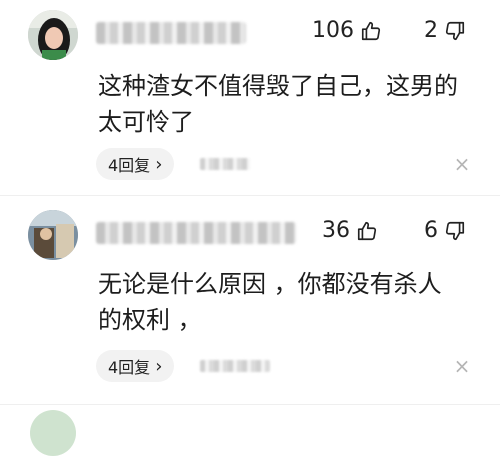 The image size is (500, 456). What do you see at coordinates (146, 122) in the screenshot?
I see `comment-text-line: 太可怜了` at bounding box center [146, 122].